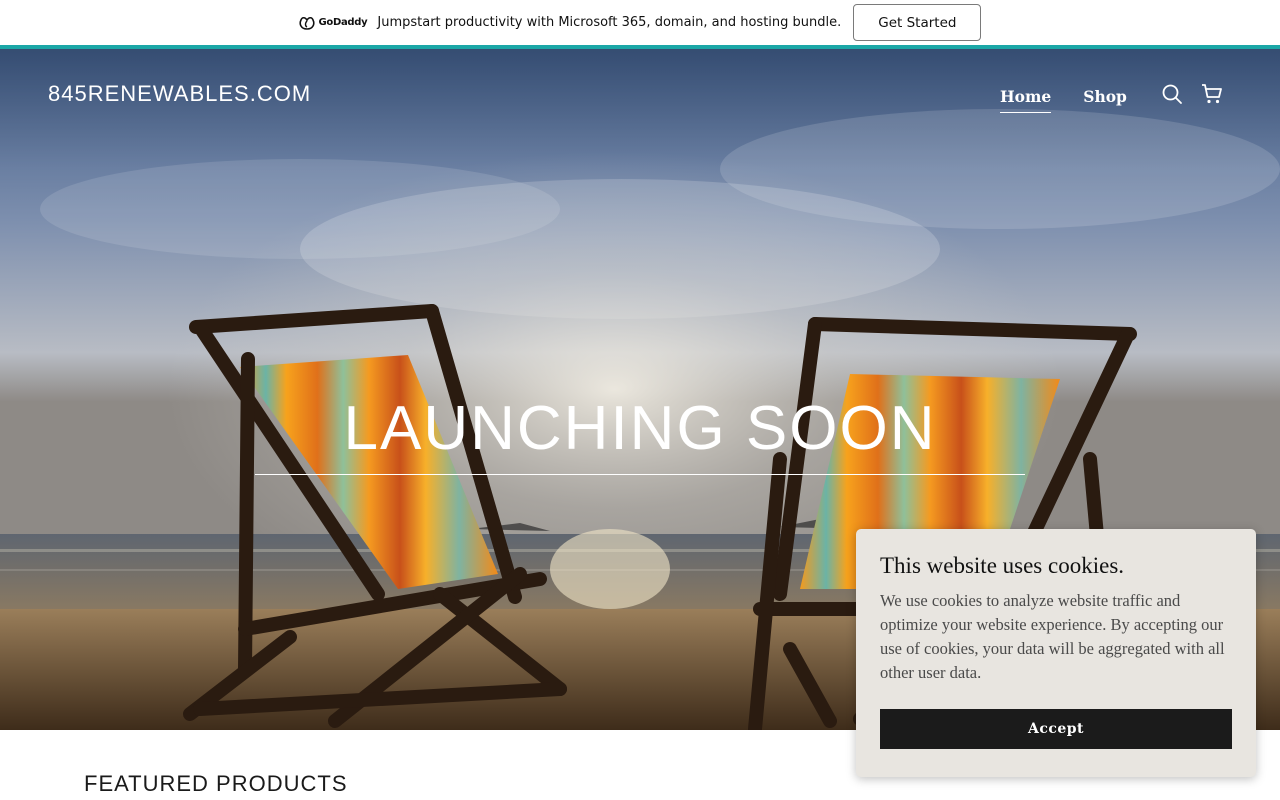 Image resolution: width=1280 pixels, height=800 pixels. What do you see at coordinates (216, 783) in the screenshot?
I see `featured-products-heading: FEATURED PRODUCTS` at bounding box center [216, 783].